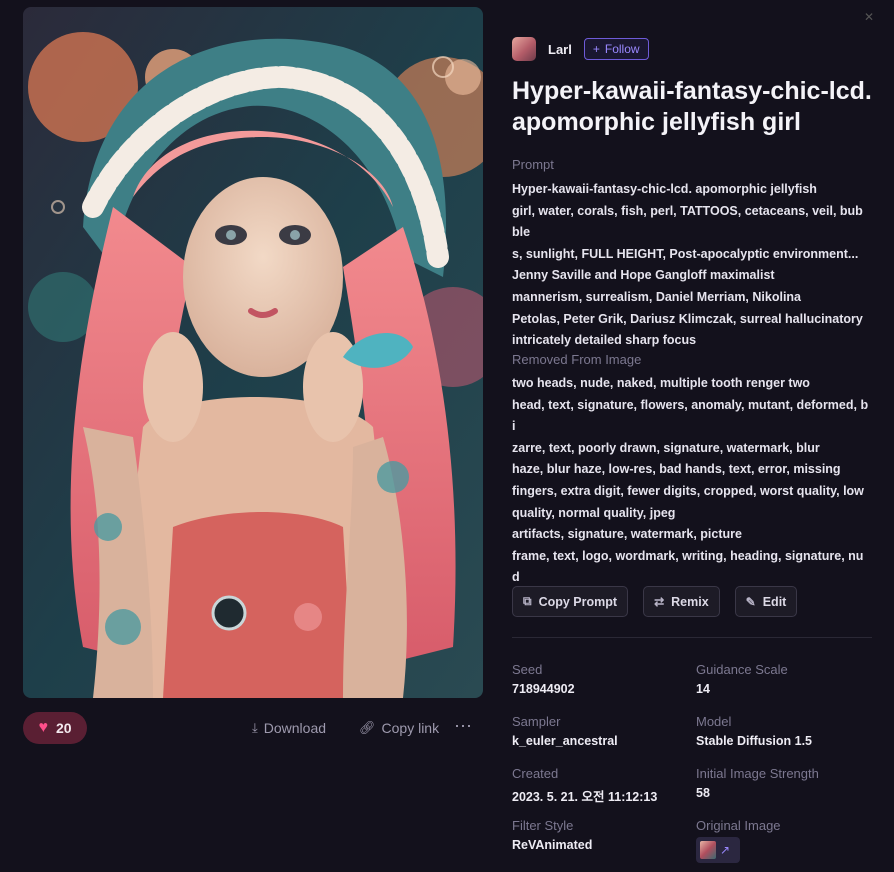  I want to click on removed-line: quality, normal quality, jpeg, so click(594, 512).